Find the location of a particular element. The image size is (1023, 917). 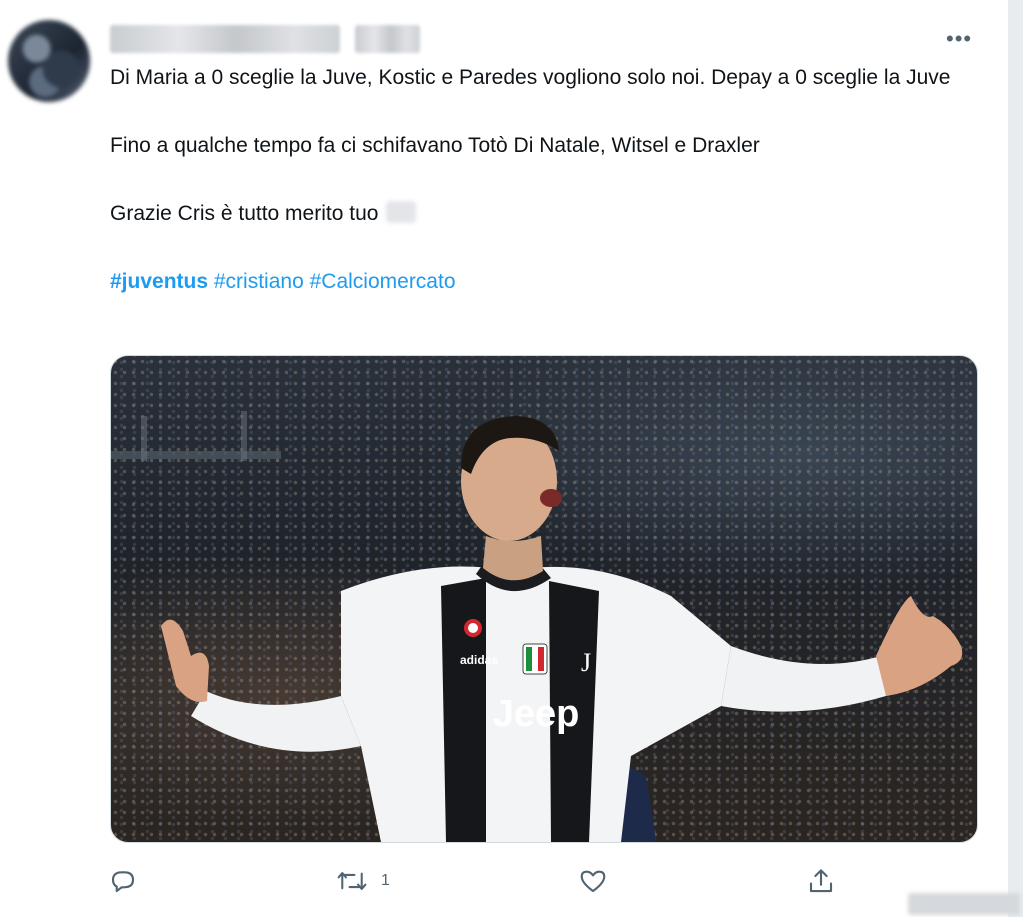

retweet-button: 1 is located at coordinates (362, 881).